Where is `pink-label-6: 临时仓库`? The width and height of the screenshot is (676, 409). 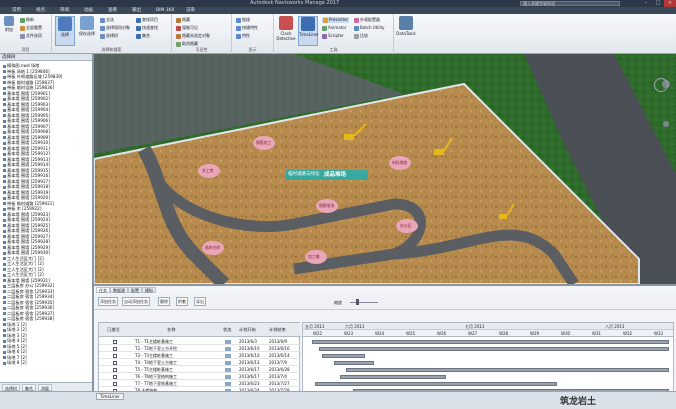
pink-label-6: 临时仓库 is located at coordinates (213, 247).